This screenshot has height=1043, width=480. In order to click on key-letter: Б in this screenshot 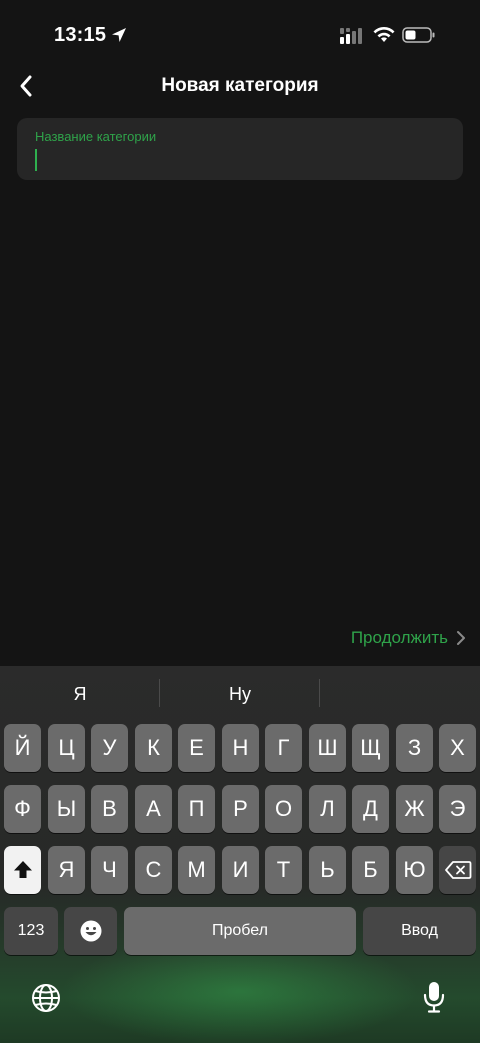, I will do `click(370, 870)`.